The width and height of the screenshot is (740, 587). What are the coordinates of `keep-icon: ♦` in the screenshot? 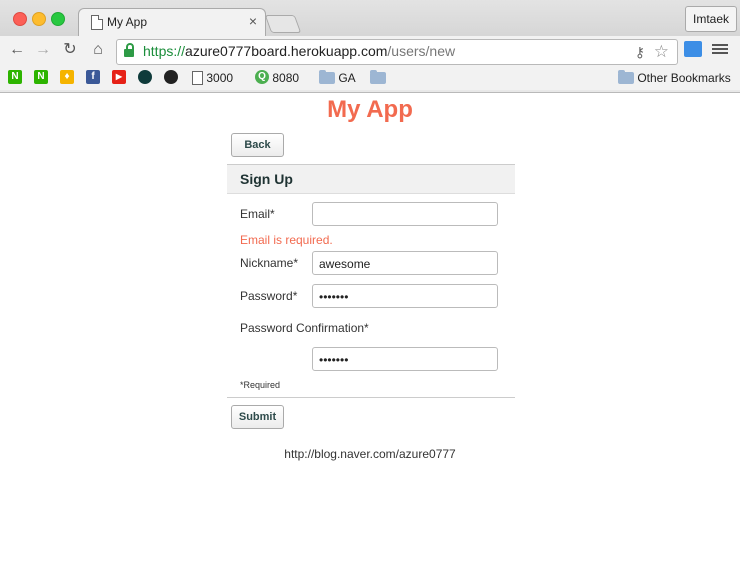 It's located at (67, 77).